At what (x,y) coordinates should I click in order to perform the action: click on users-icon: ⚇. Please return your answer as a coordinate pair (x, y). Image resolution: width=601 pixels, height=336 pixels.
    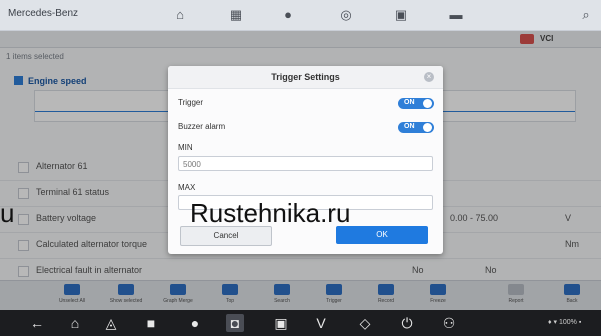
    Looking at the image, I should click on (449, 323).